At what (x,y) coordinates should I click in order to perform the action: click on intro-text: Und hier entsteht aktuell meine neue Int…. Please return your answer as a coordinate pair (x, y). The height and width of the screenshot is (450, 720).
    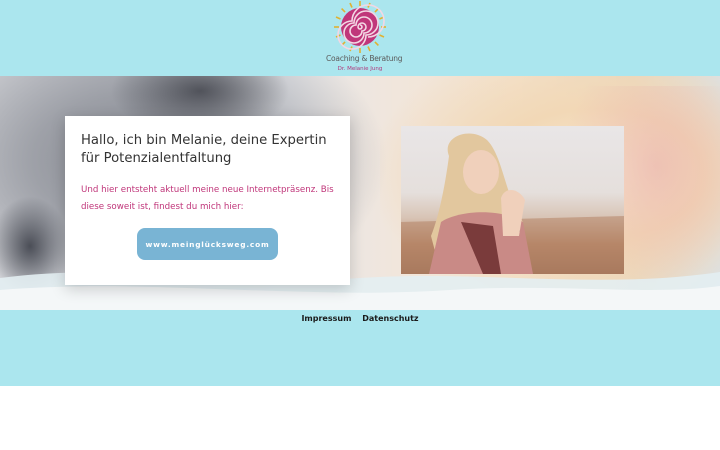
    Looking at the image, I should click on (207, 198).